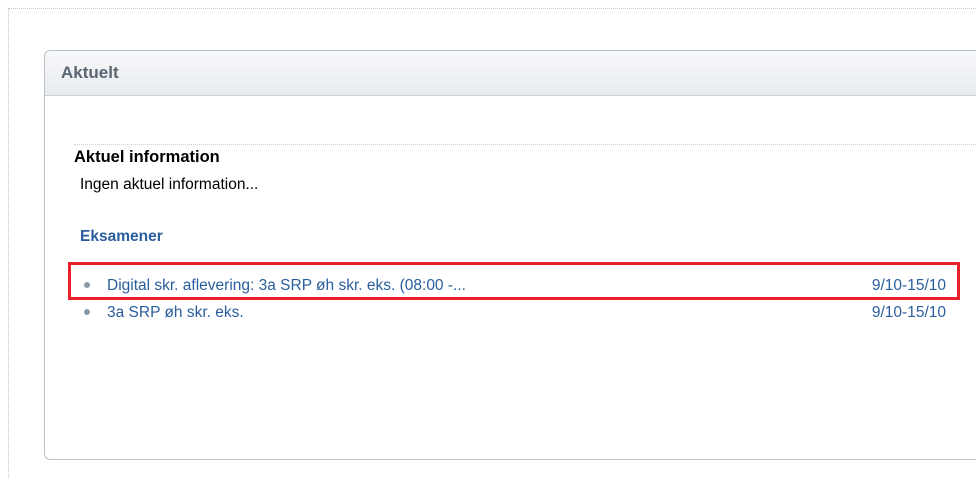 This screenshot has width=976, height=478. What do you see at coordinates (87, 312) in the screenshot?
I see `bullet-icon` at bounding box center [87, 312].